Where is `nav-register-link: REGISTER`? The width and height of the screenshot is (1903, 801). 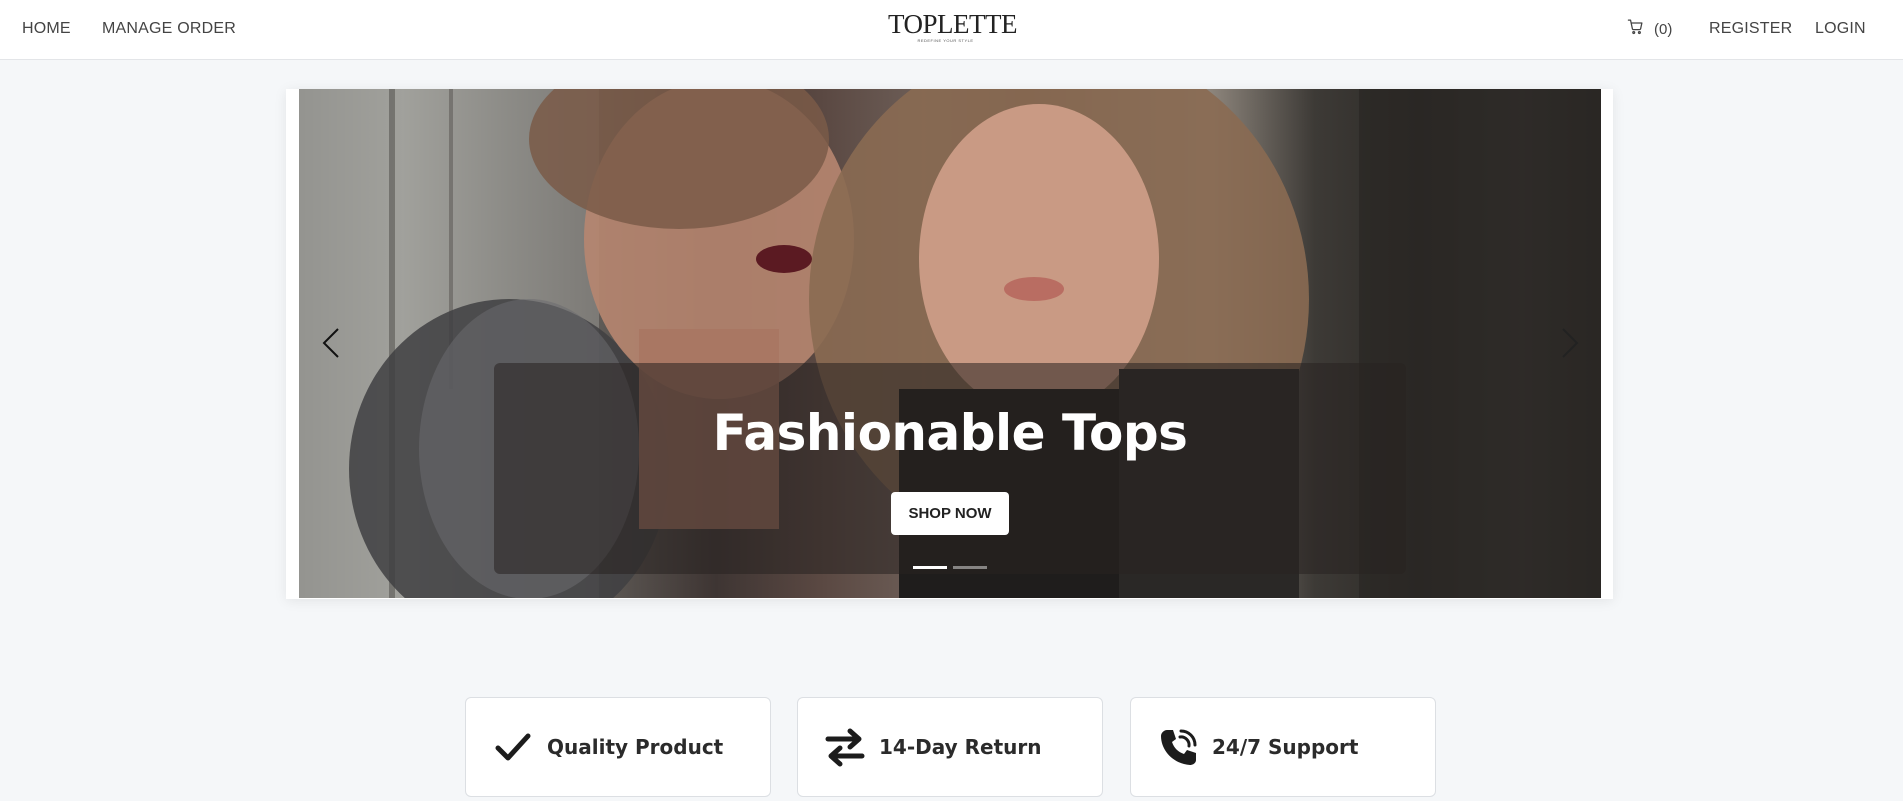 nav-register-link: REGISTER is located at coordinates (1750, 29).